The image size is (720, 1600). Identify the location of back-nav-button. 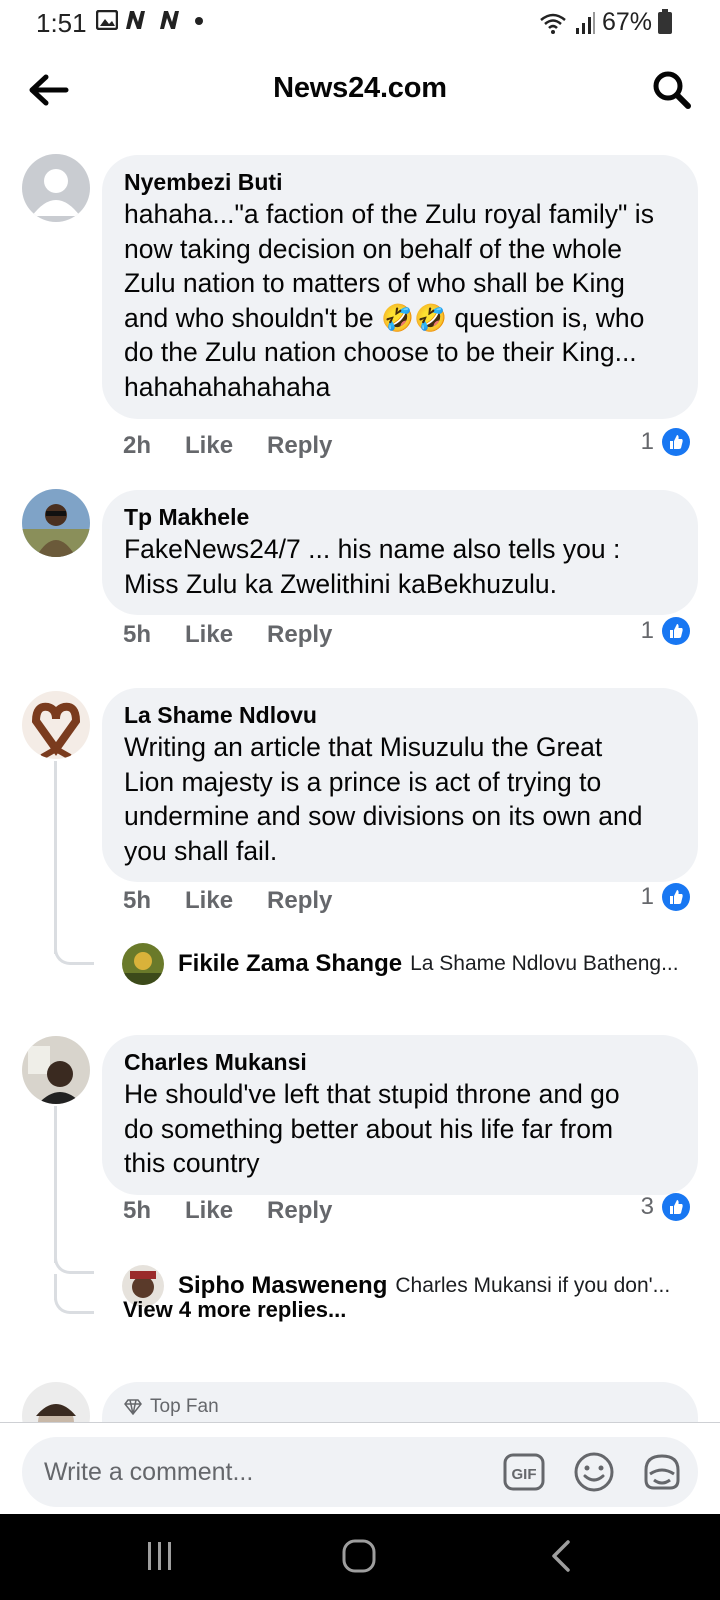
(562, 1557).